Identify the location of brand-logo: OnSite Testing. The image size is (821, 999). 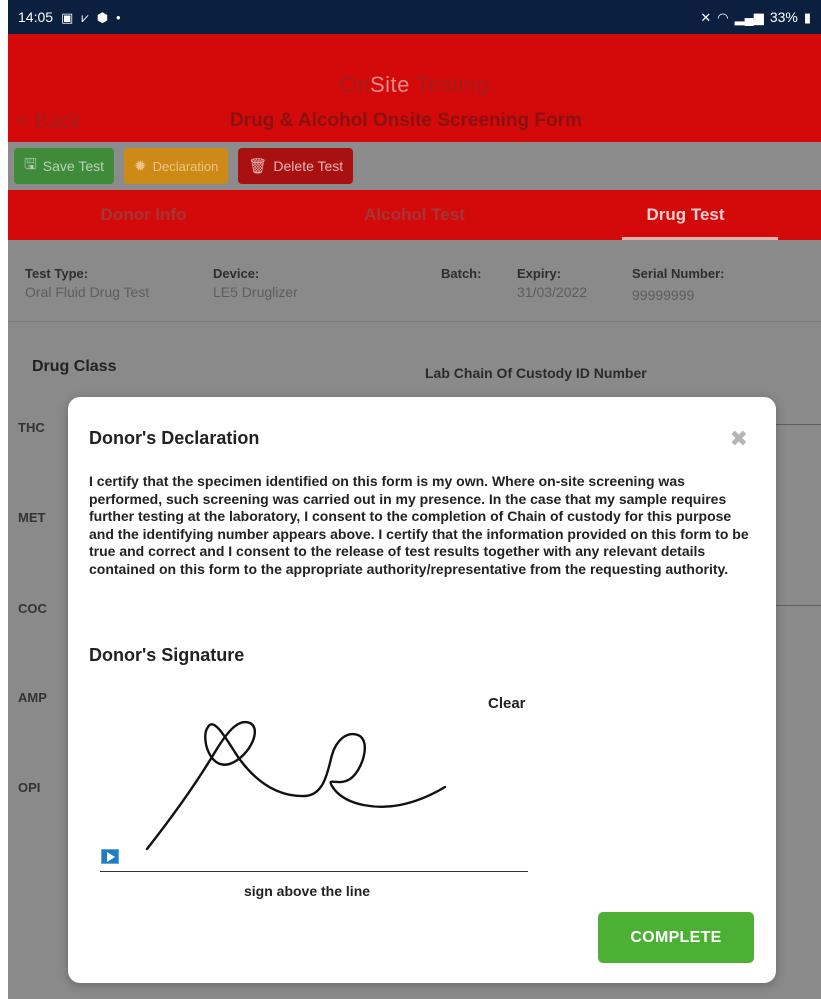
(414, 84).